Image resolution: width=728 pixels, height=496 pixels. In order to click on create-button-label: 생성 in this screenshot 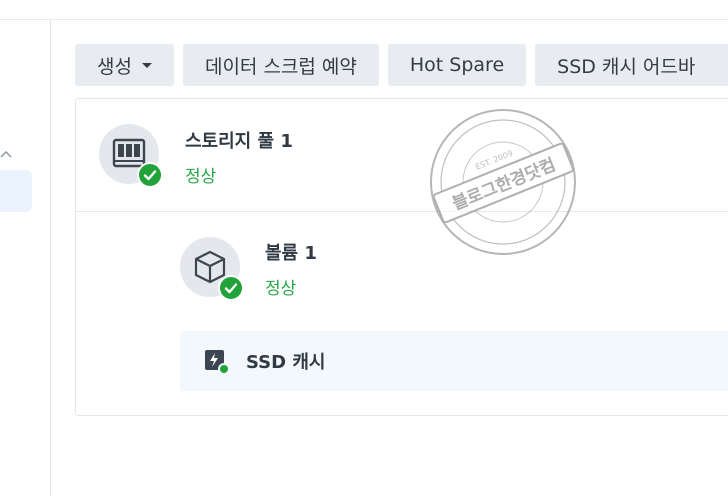, I will do `click(114, 66)`.